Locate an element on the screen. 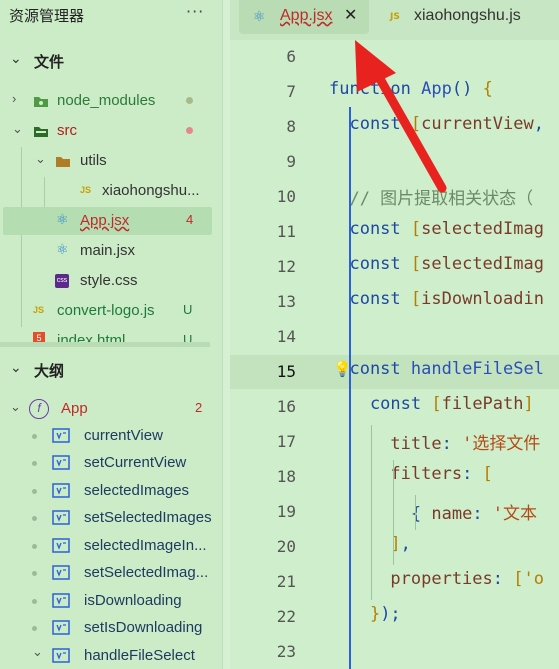 This screenshot has width=559, height=669. code-line: const [selectedImag is located at coordinates (436, 229).